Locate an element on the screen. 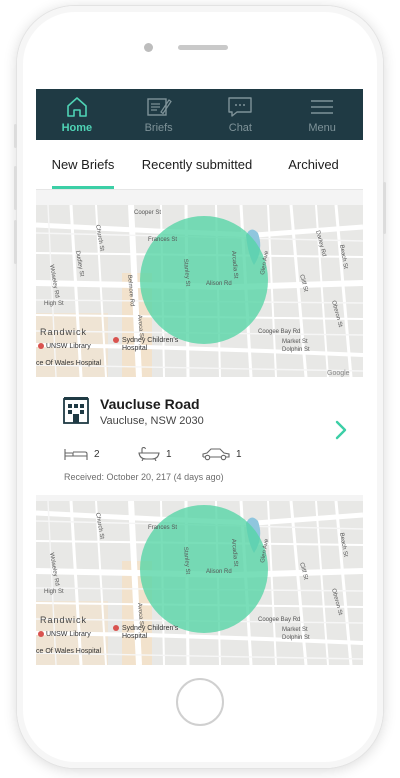 The image size is (400, 778). front-camera is located at coordinates (148, 47).